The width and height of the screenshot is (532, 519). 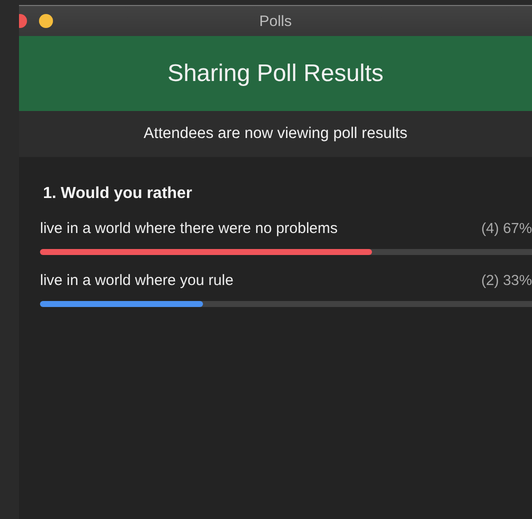 What do you see at coordinates (275, 74) in the screenshot?
I see `header-title: Sharing Poll Results` at bounding box center [275, 74].